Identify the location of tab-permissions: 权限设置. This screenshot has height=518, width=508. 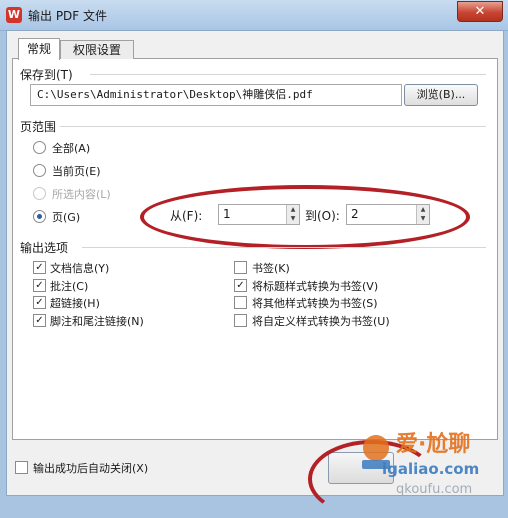
(97, 49).